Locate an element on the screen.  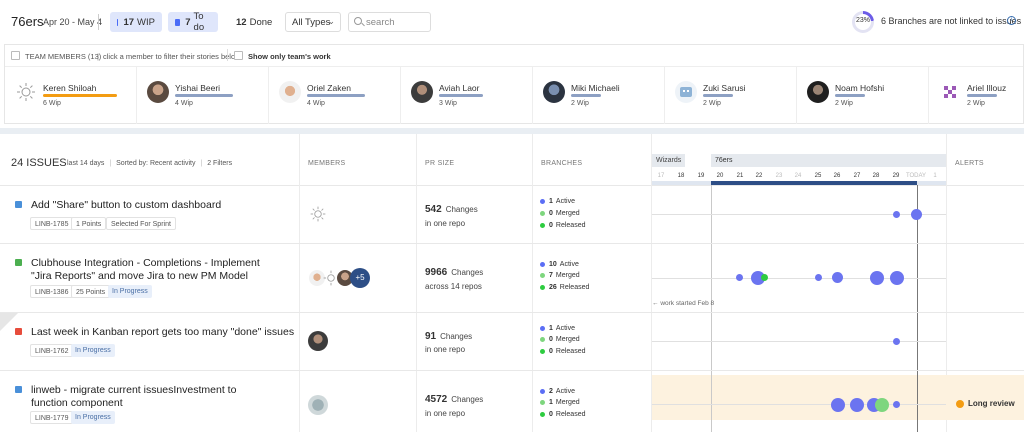
member-card-ariel-illouz: Ariel Illouz 2 Wip is located at coordinates (976, 95).